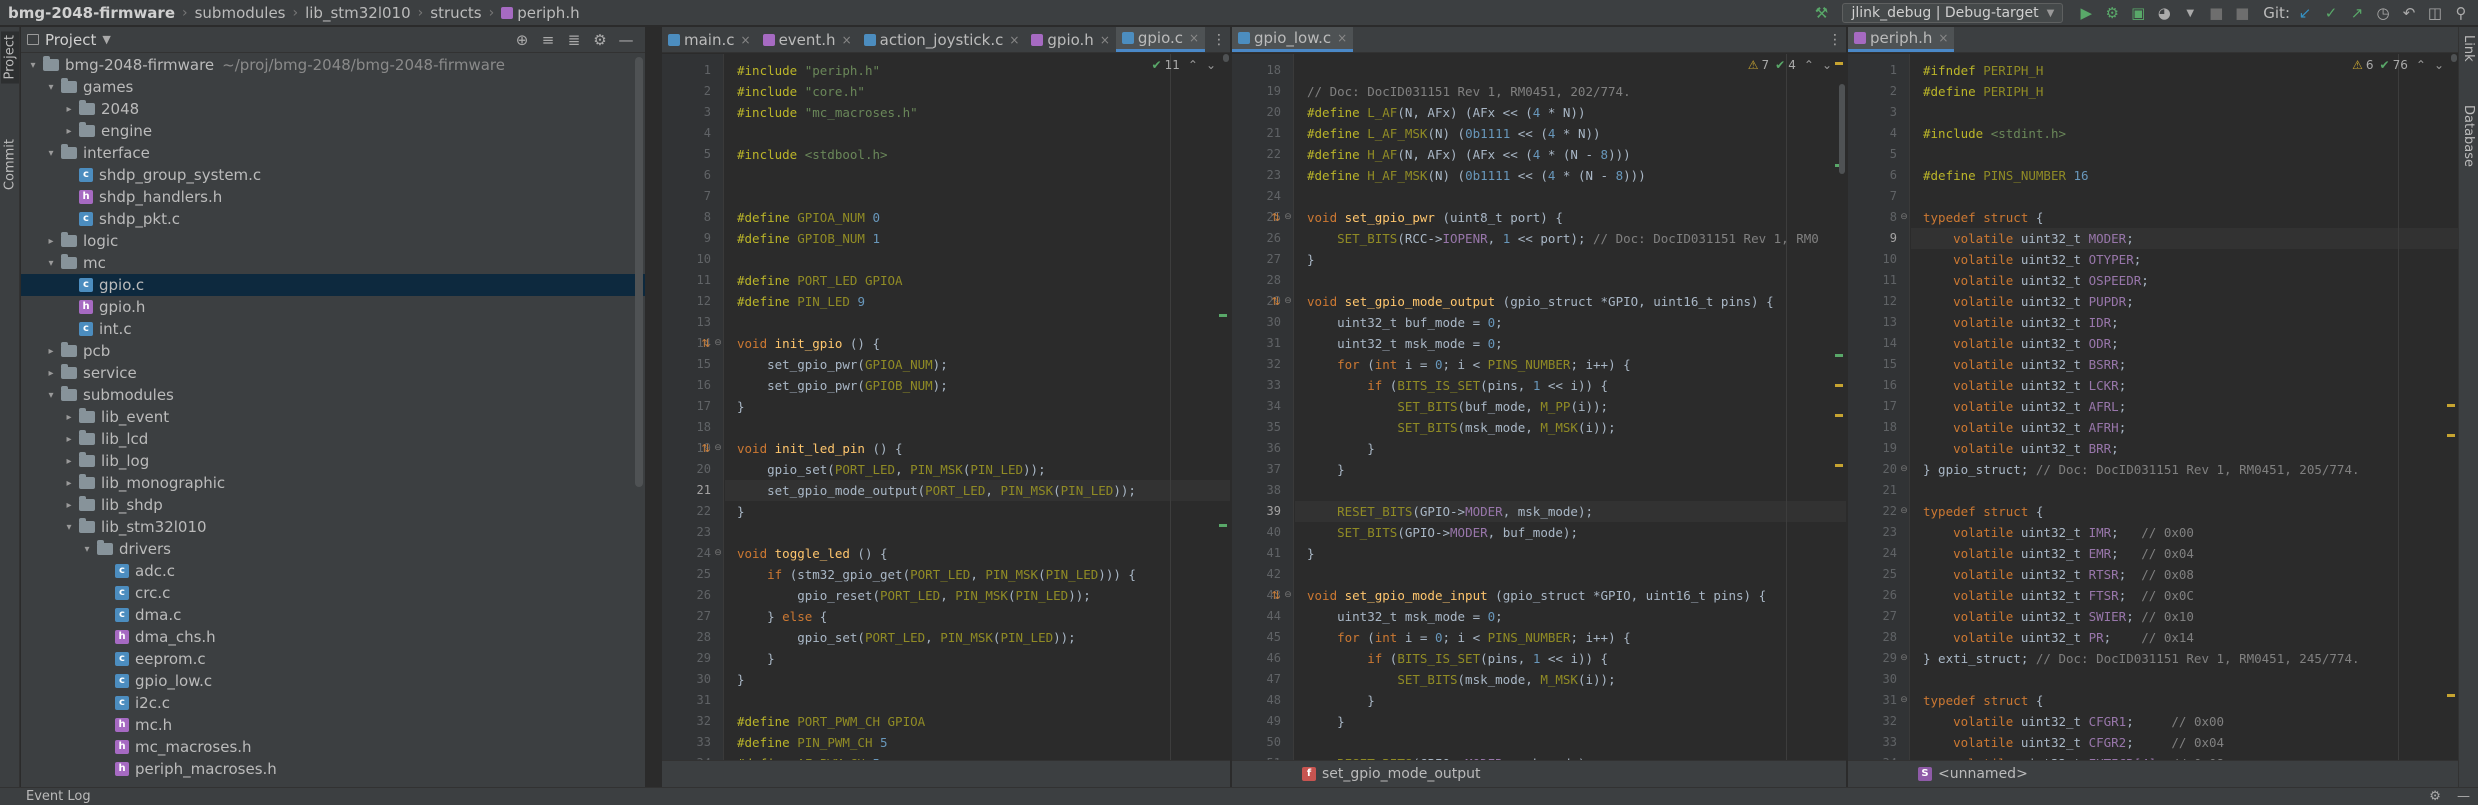 The width and height of the screenshot is (2478, 805). Describe the element at coordinates (1821, 13) in the screenshot. I see `build-hammer-icon: ⚒` at that location.